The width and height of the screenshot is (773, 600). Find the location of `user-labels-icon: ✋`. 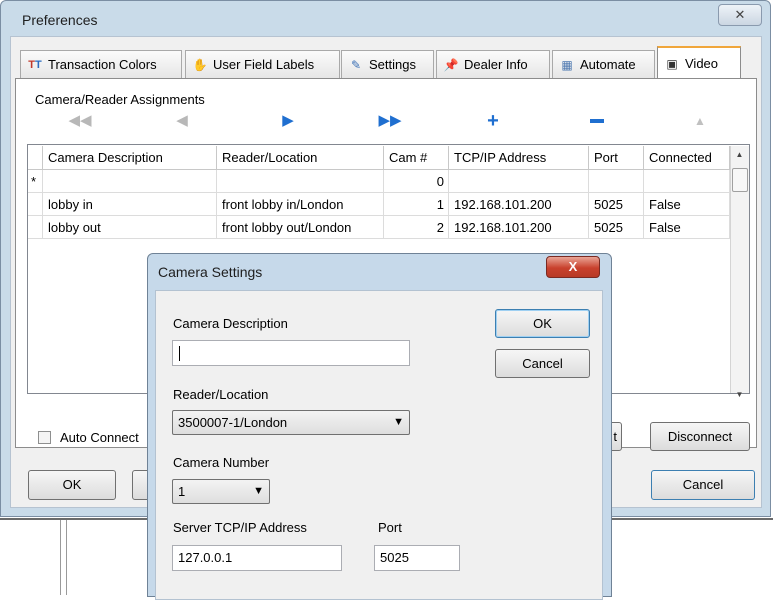

user-labels-icon: ✋ is located at coordinates (200, 64).